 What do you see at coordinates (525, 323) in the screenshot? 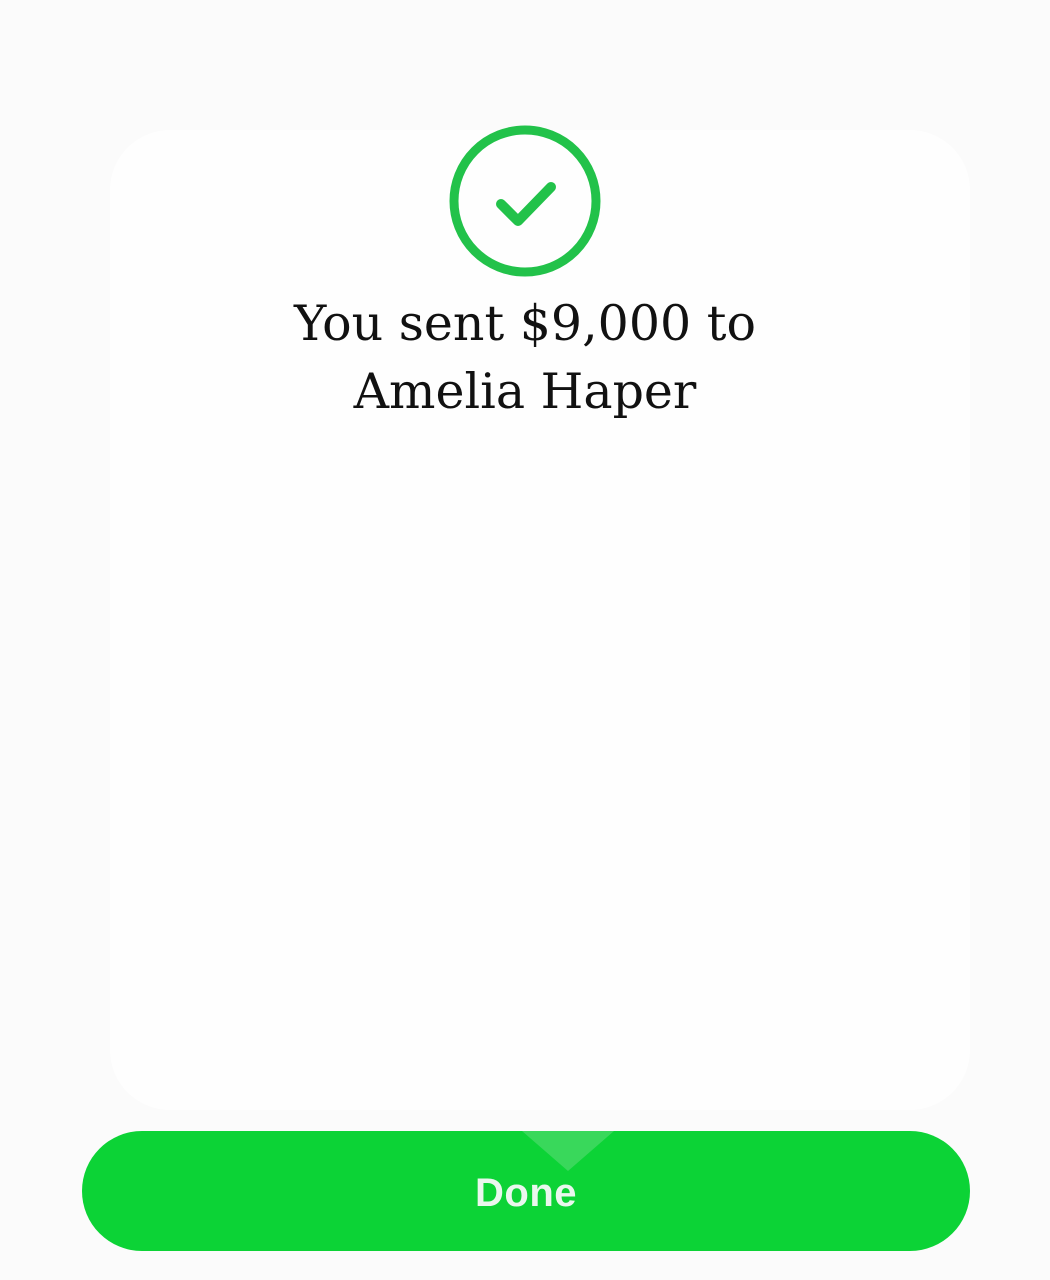
I see `confirmation-amount-line: You sent $9,000 to` at bounding box center [525, 323].